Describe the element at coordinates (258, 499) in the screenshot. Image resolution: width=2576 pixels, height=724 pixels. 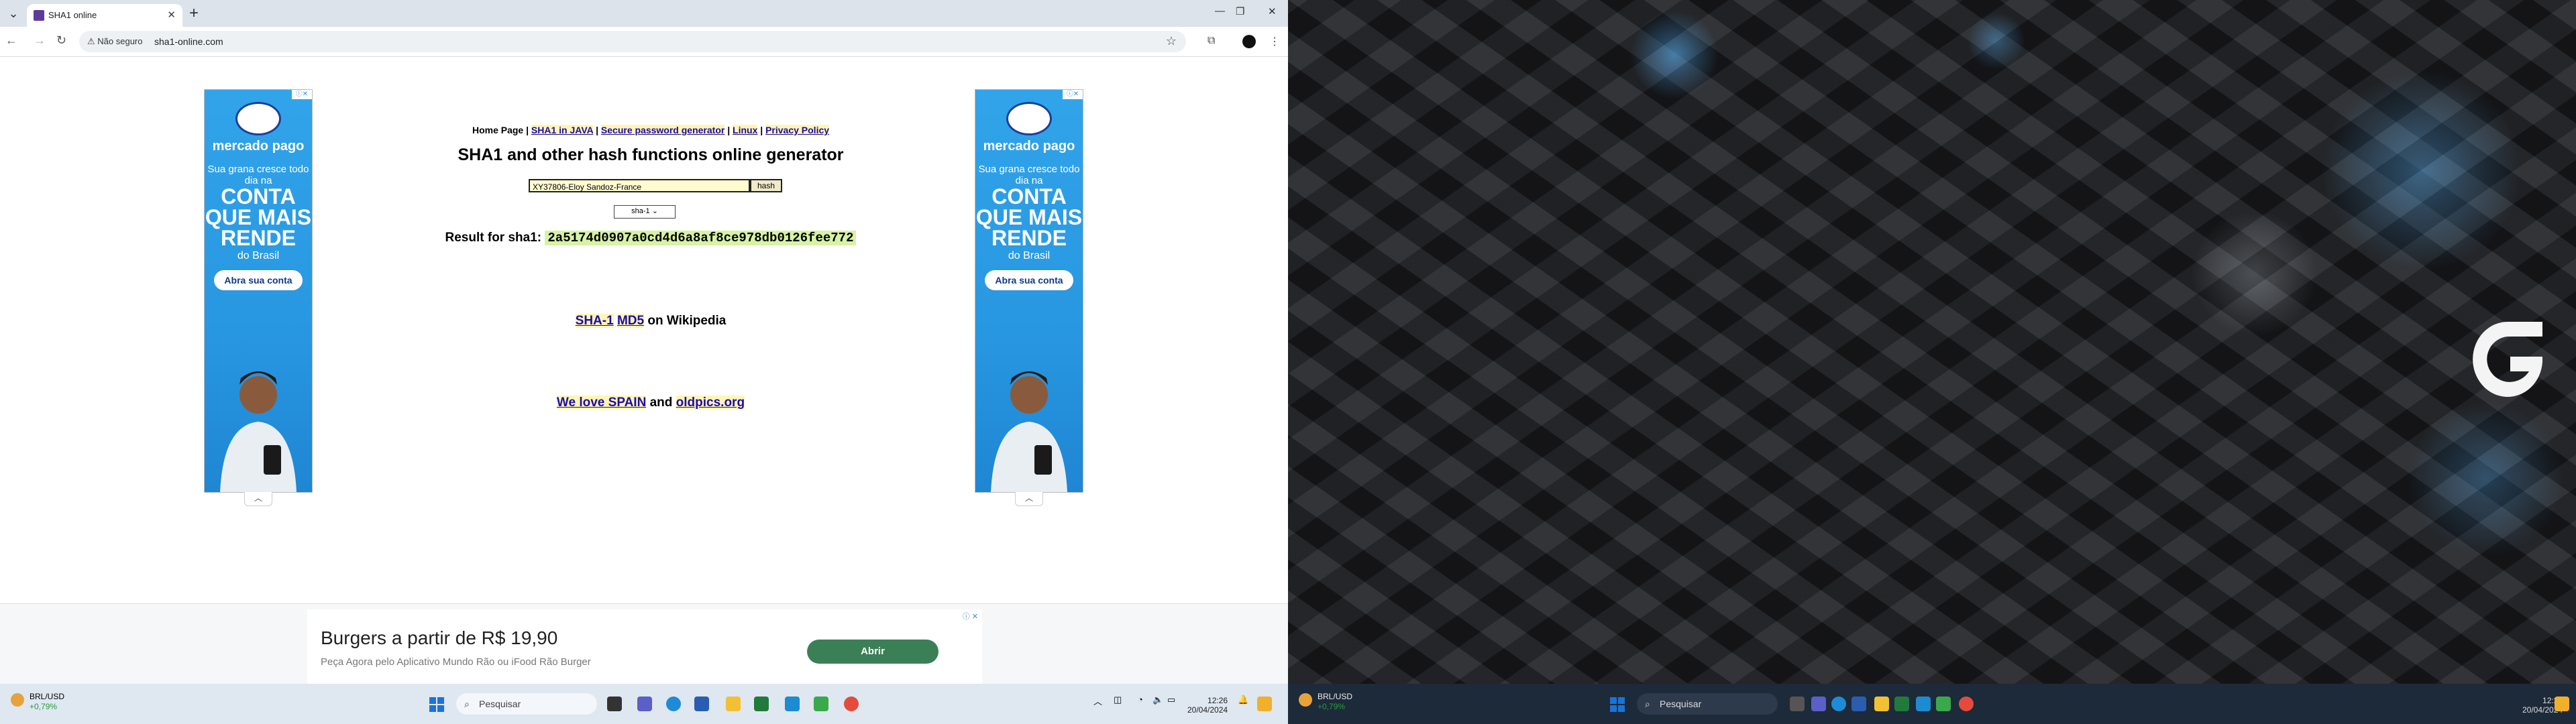
I see `collapse-ad-left-button: ︿` at that location.